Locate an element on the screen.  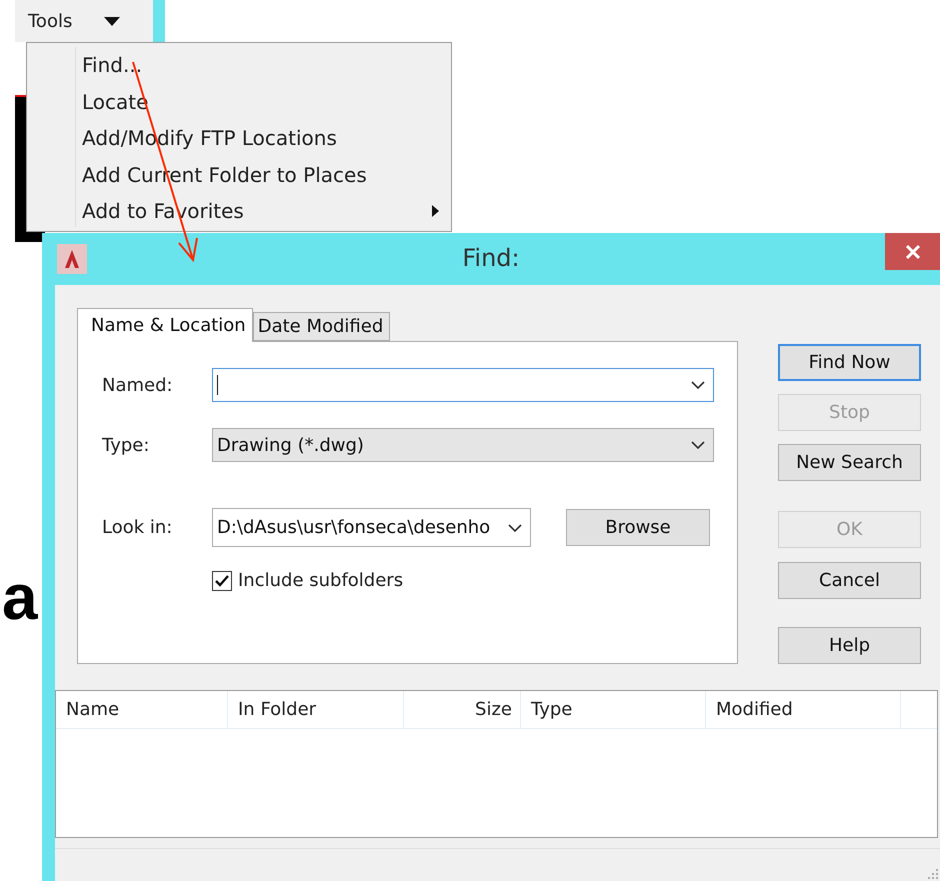
tools-menu: Tools is located at coordinates (50, 21).